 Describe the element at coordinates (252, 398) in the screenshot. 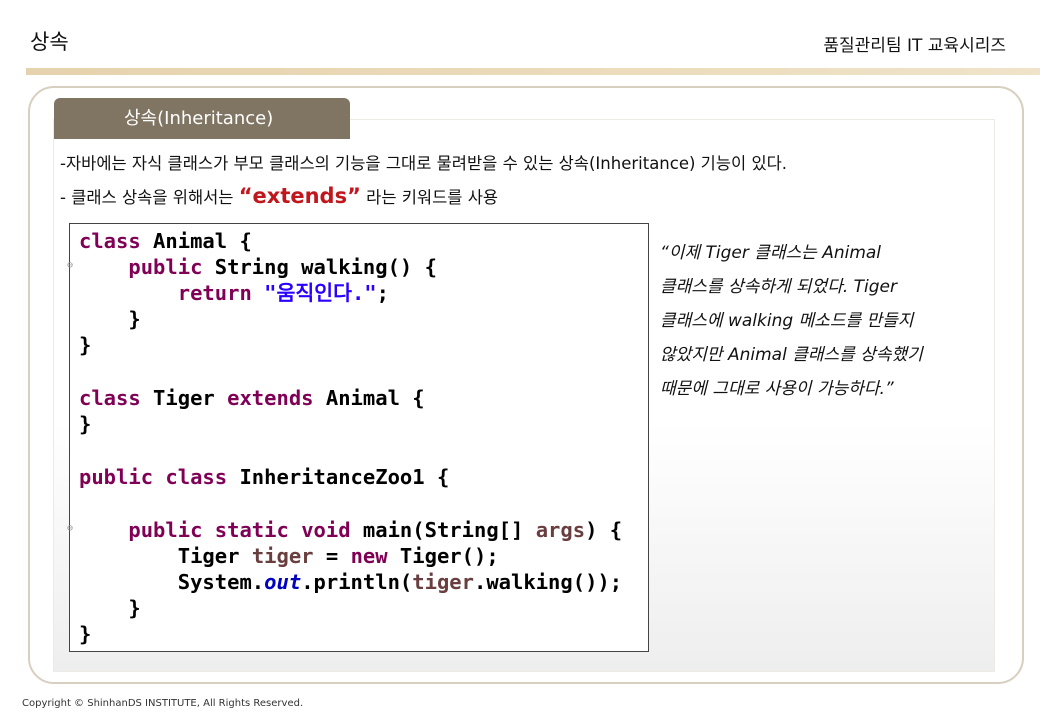

I see `code-line: class Tiger extends Animal {` at that location.